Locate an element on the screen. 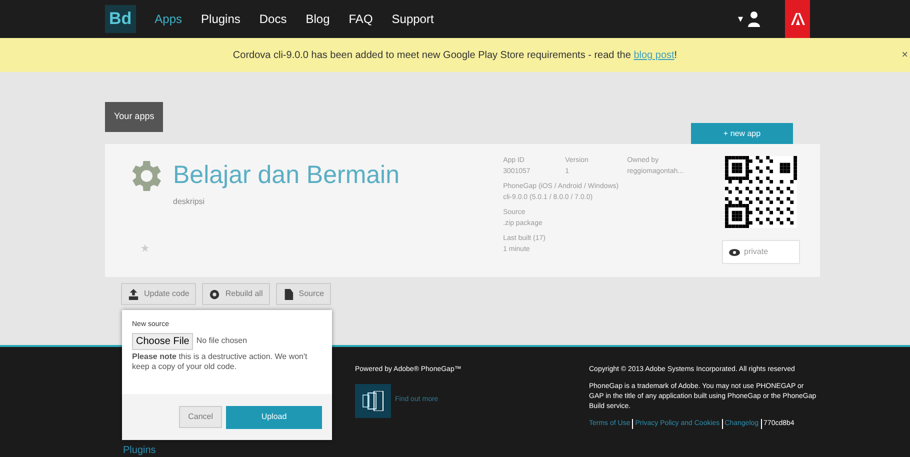 The width and height of the screenshot is (910, 457). upload-button: Upload is located at coordinates (274, 417).